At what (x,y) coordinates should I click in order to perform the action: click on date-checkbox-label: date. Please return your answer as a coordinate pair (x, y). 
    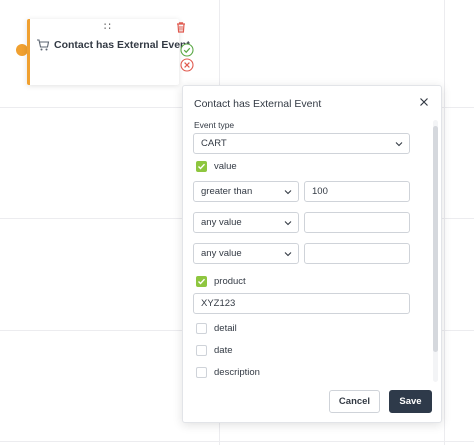
    Looking at the image, I should click on (223, 350).